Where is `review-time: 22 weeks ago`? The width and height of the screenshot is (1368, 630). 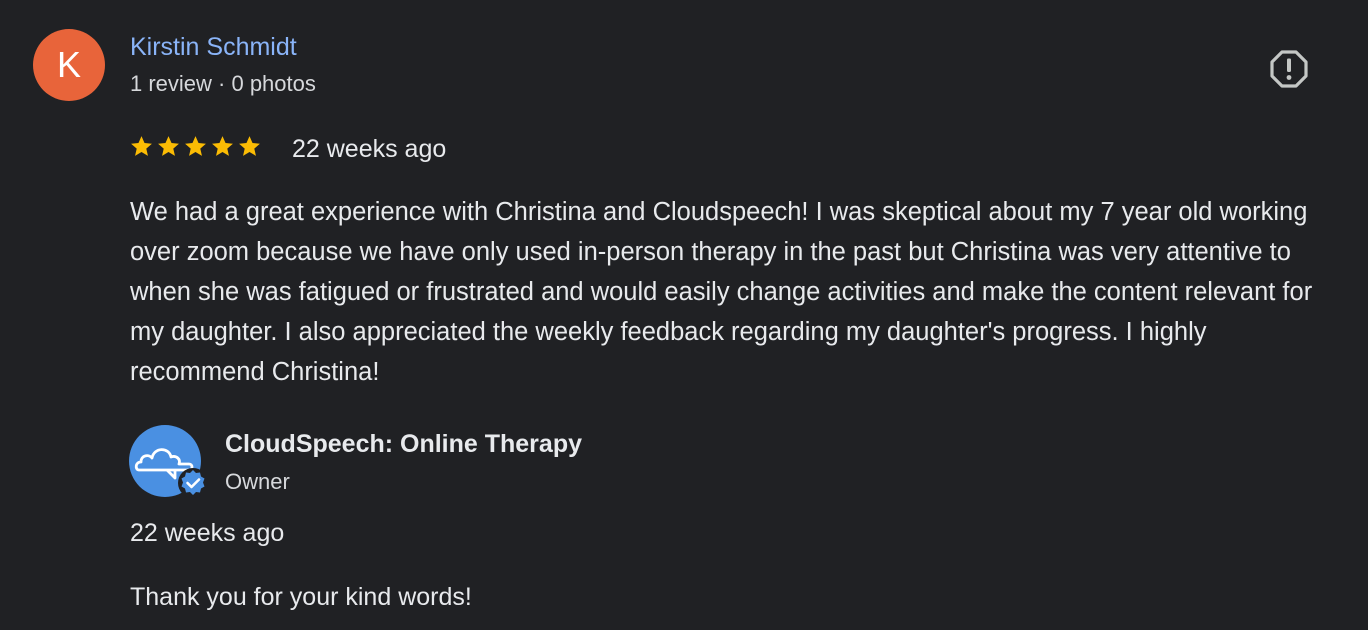
review-time: 22 weeks ago is located at coordinates (369, 149).